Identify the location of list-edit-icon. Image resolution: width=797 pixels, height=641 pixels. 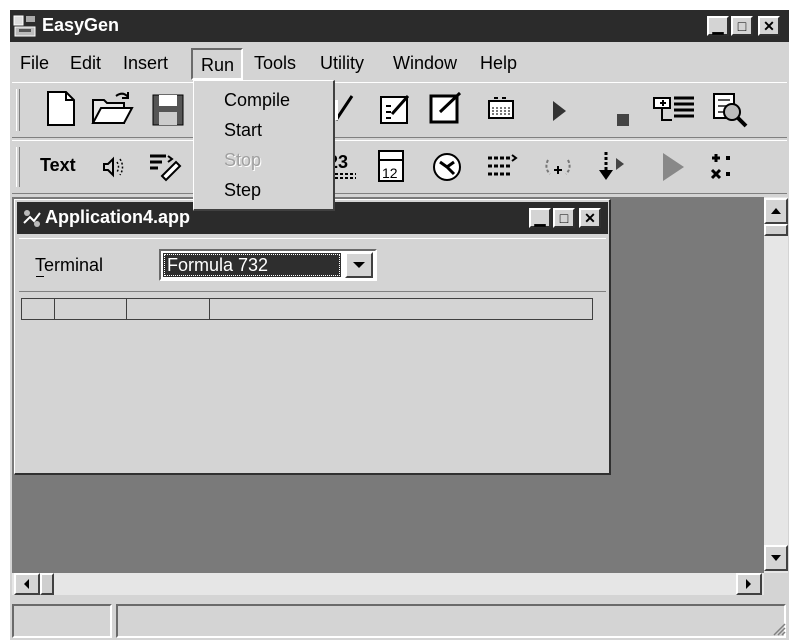
(164, 166).